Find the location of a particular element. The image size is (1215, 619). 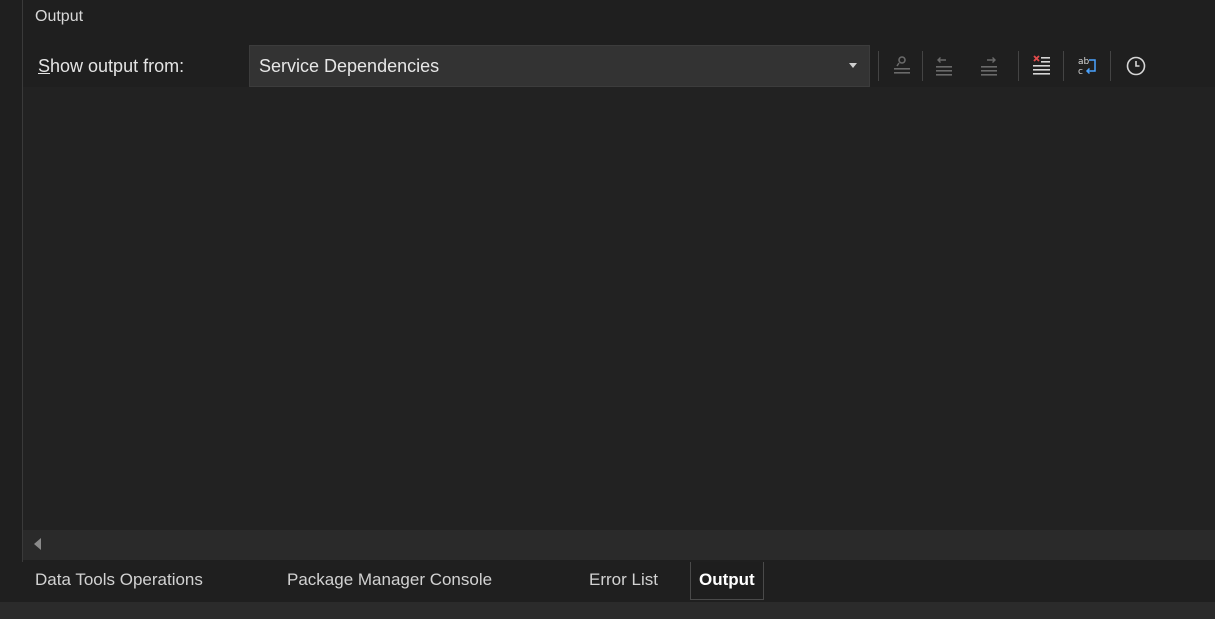

find-message-in-code-button is located at coordinates (902, 66).